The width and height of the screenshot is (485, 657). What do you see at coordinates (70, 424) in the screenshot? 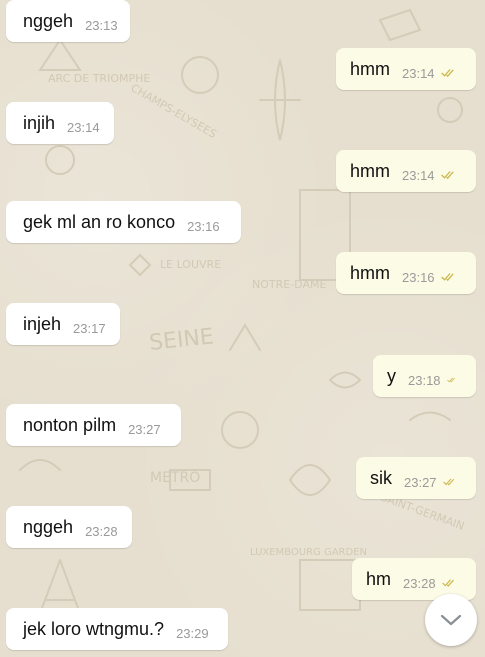
I see `message-text: nonton pilm` at bounding box center [70, 424].